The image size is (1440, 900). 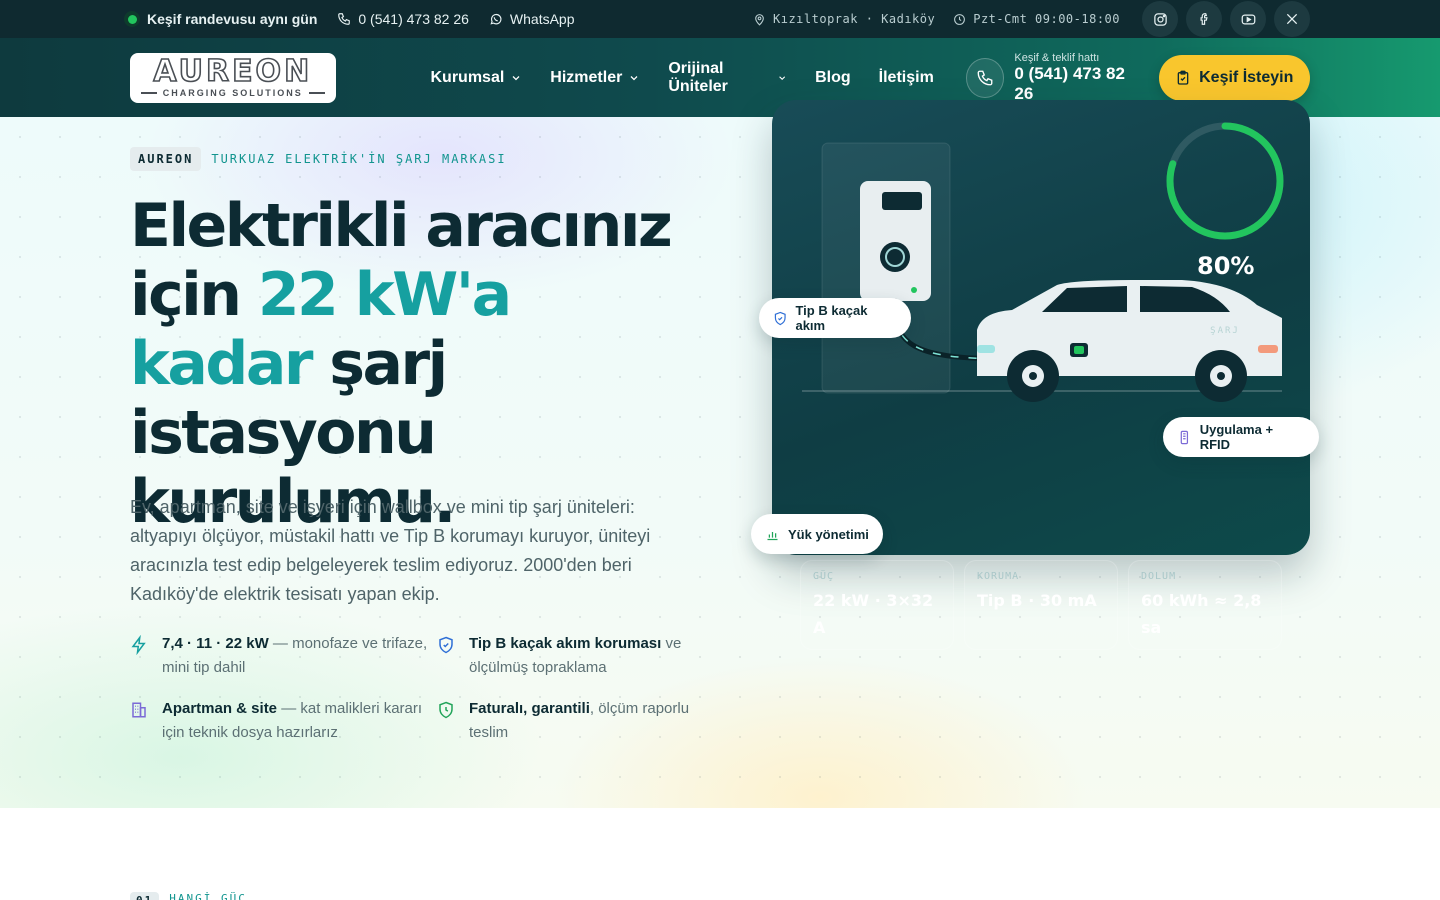 I want to click on shield-clock-icon, so click(x=447, y=721).